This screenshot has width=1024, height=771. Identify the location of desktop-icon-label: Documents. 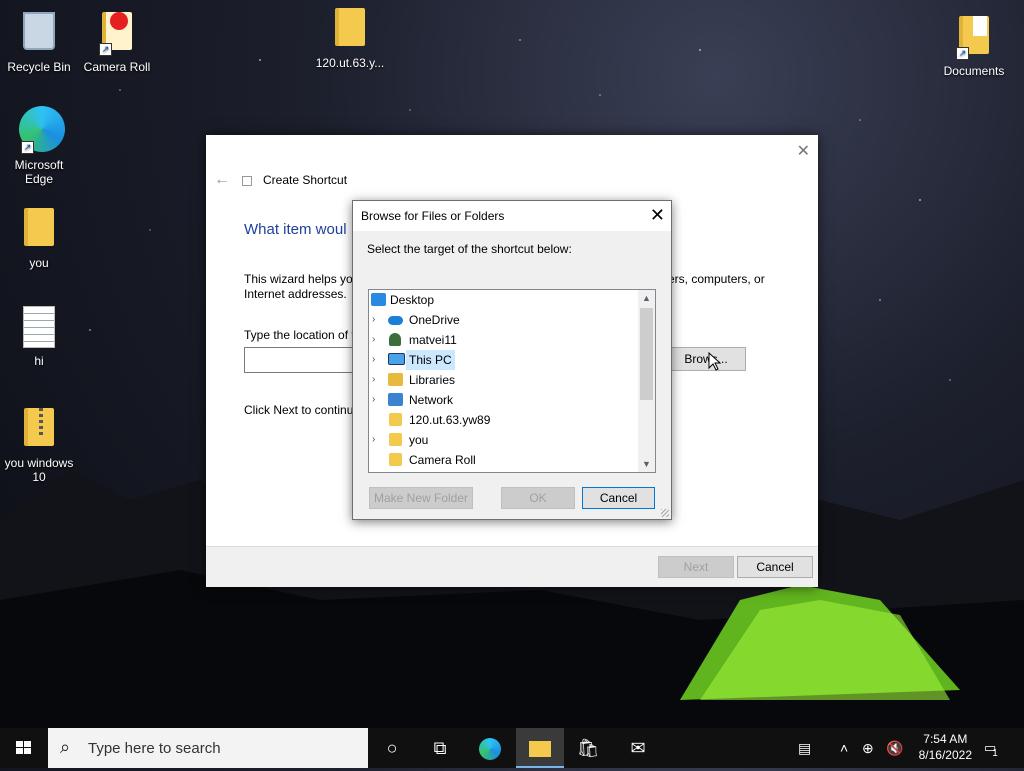
(974, 71).